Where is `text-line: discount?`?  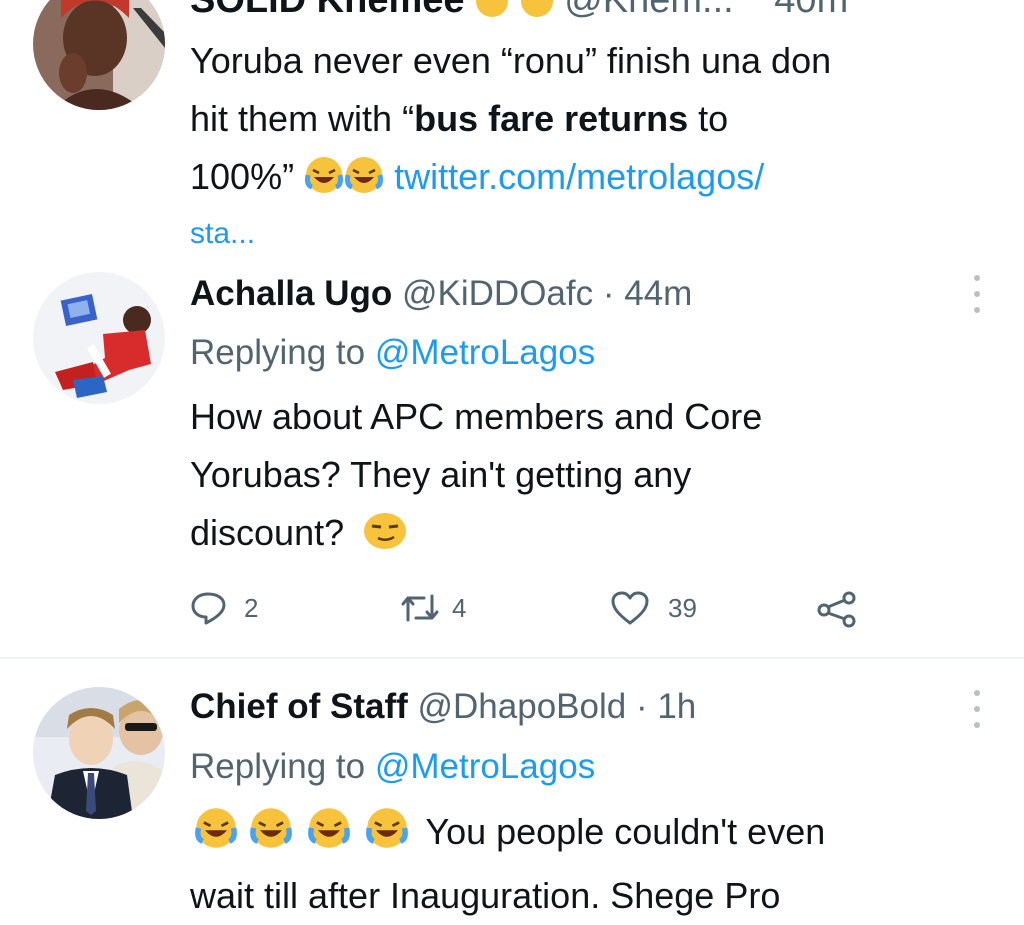 text-line: discount? is located at coordinates (590, 536).